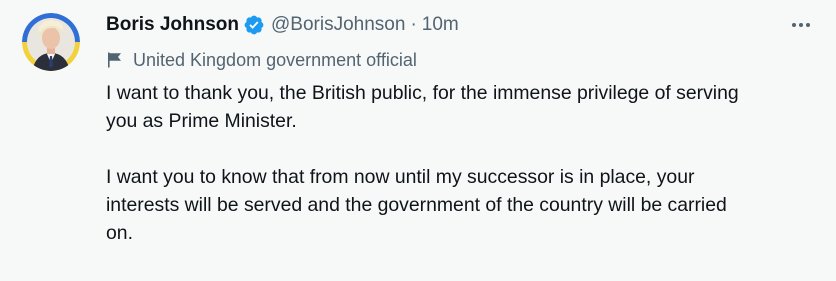 This screenshot has width=836, height=281. What do you see at coordinates (115, 60) in the screenshot?
I see `flag-icon` at bounding box center [115, 60].